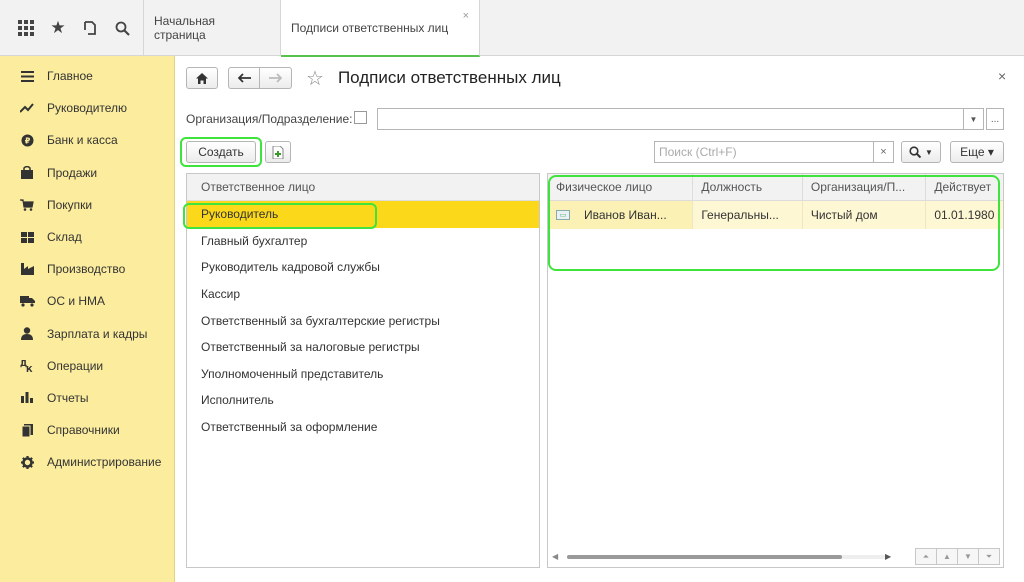 The width and height of the screenshot is (1024, 582). I want to click on sidebar-item-manager: Руководителю, so click(87, 108).